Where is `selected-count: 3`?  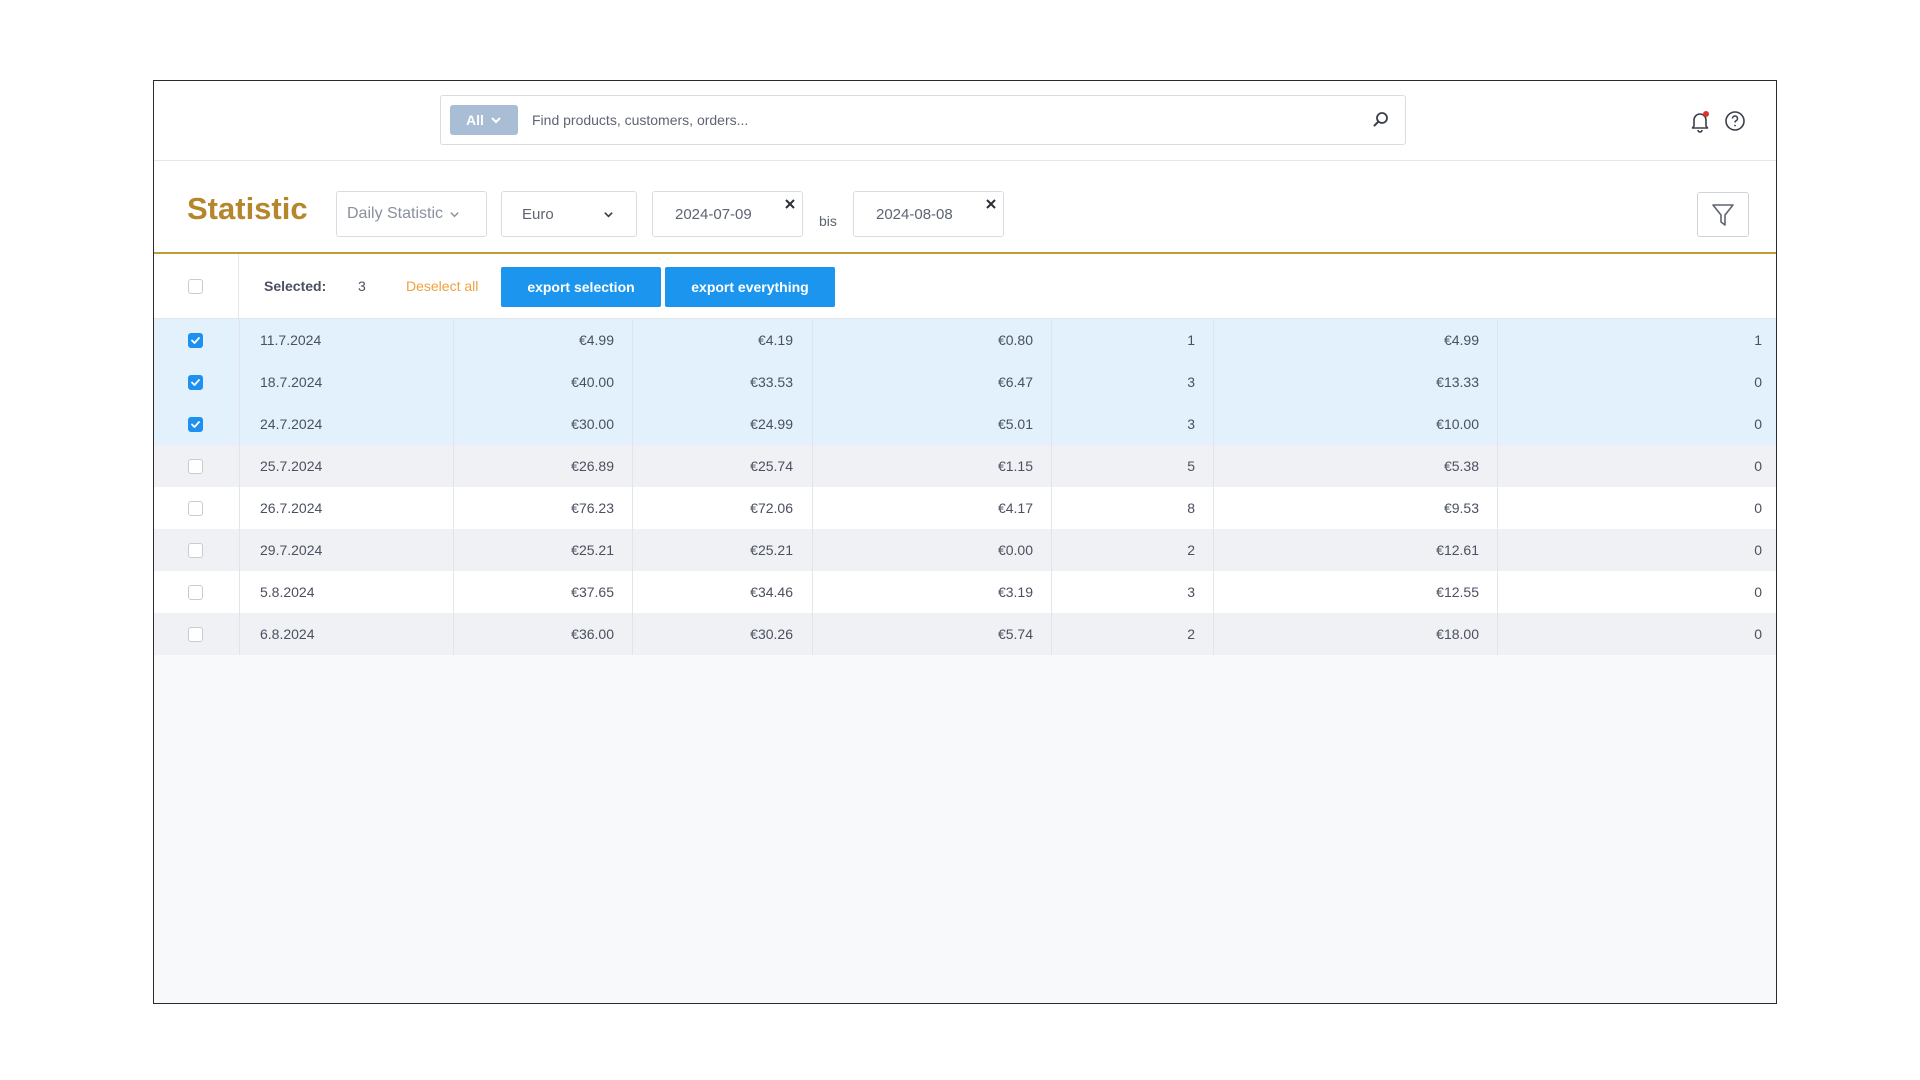
selected-count: 3 is located at coordinates (362, 286).